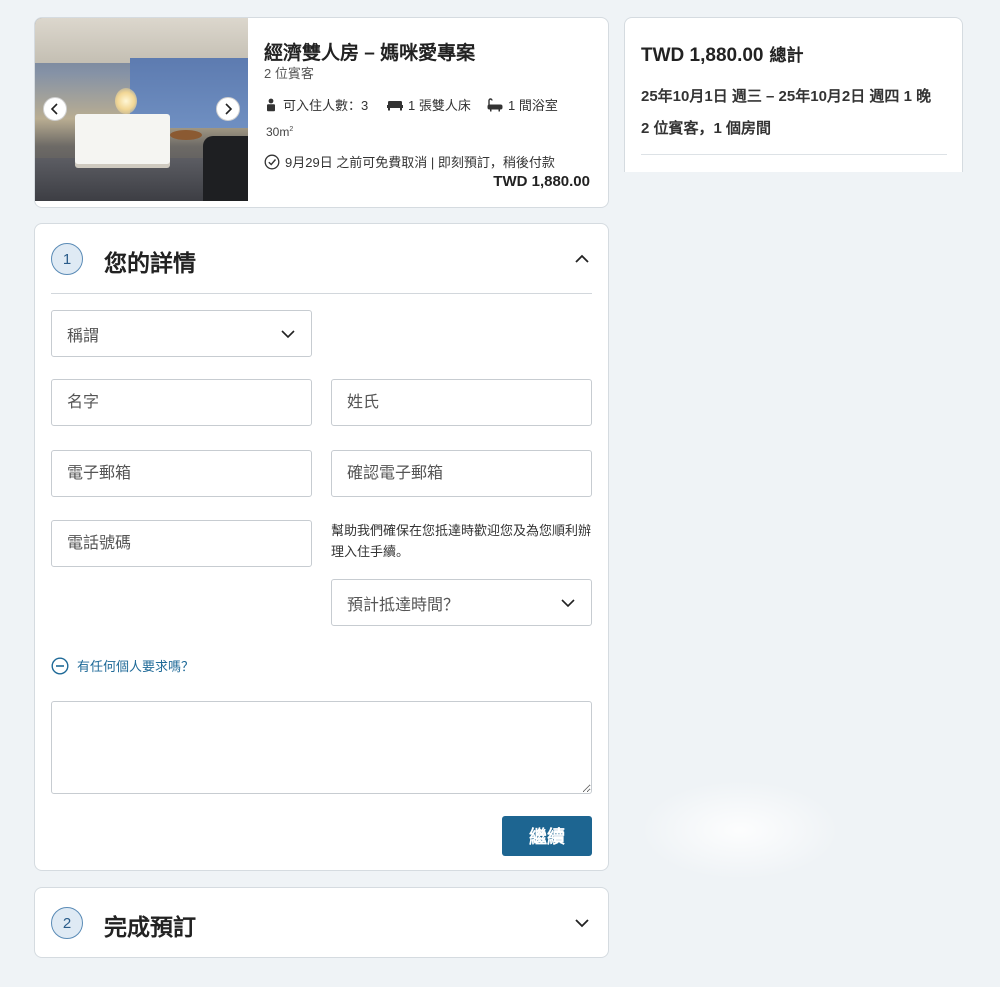 This screenshot has width=1000, height=987. Describe the element at coordinates (83, 336) in the screenshot. I see `salutation-placeholder: 稱謂` at that location.